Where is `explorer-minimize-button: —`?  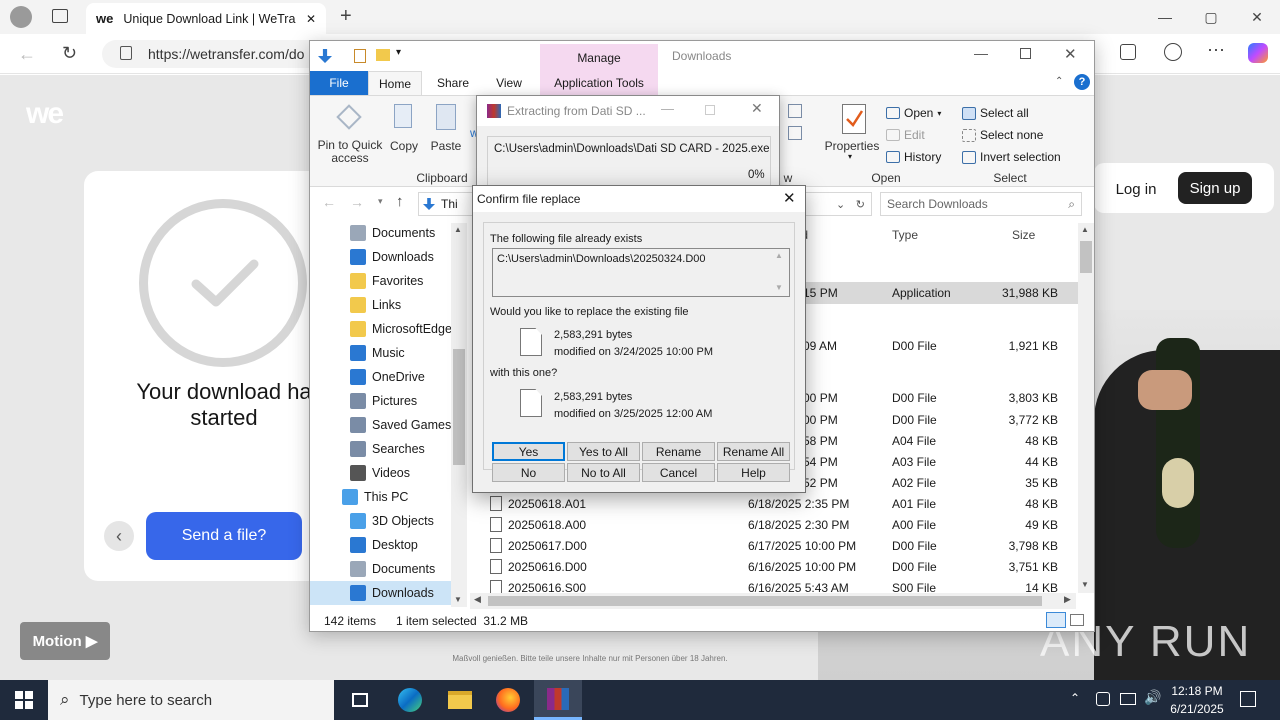
explorer-minimize-button: — is located at coordinates (981, 53).